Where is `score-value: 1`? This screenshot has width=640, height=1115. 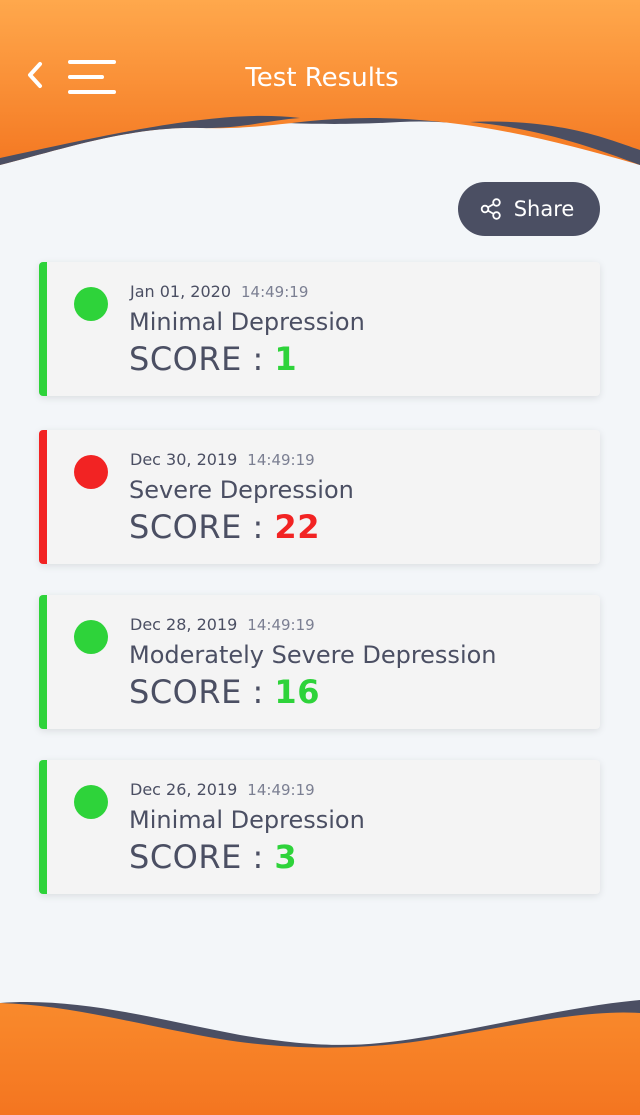 score-value: 1 is located at coordinates (286, 359).